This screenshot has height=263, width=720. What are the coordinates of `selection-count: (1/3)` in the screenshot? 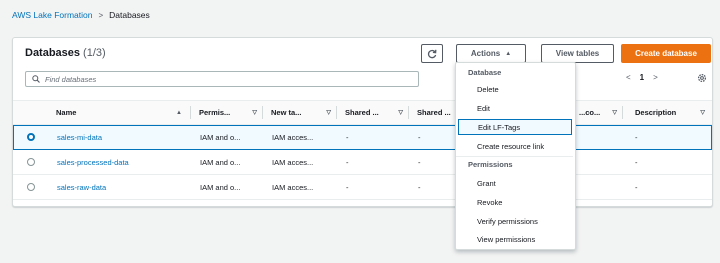 It's located at (94, 53).